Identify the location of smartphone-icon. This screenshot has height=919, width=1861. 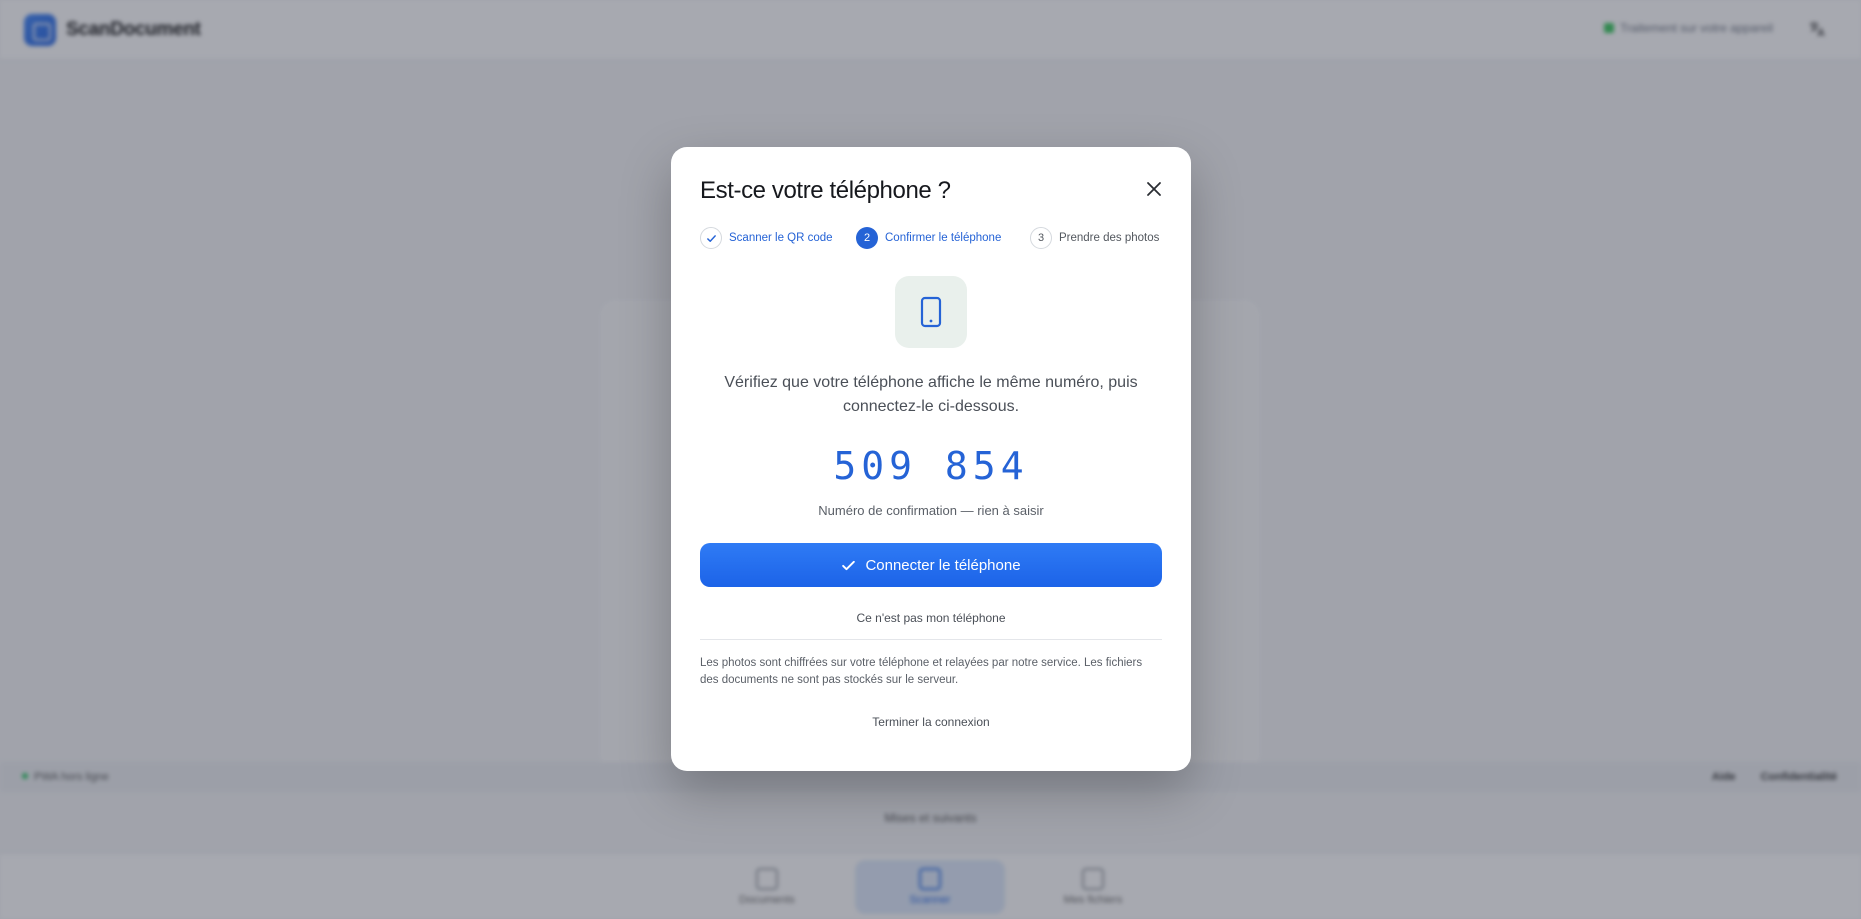
(931, 312).